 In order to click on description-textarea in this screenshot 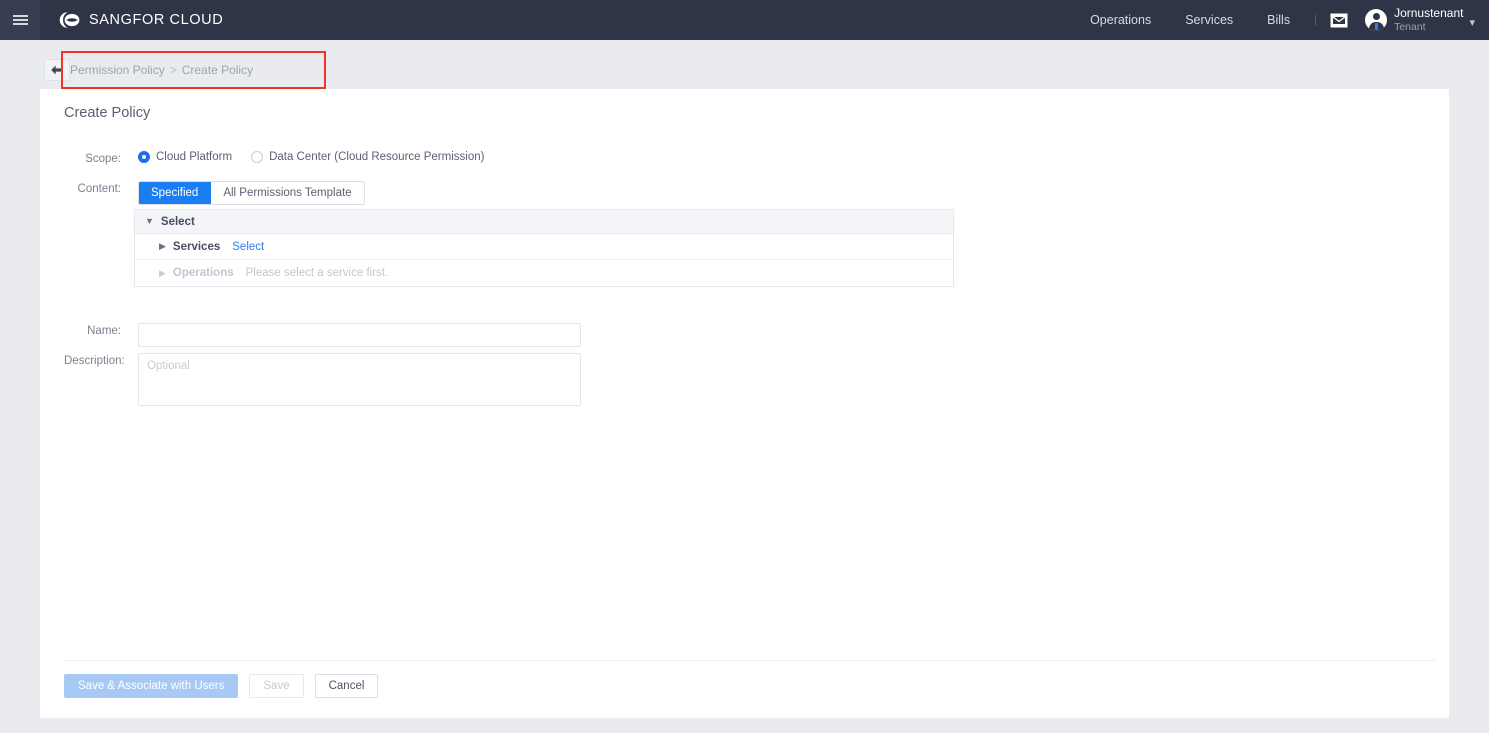, I will do `click(359, 379)`.